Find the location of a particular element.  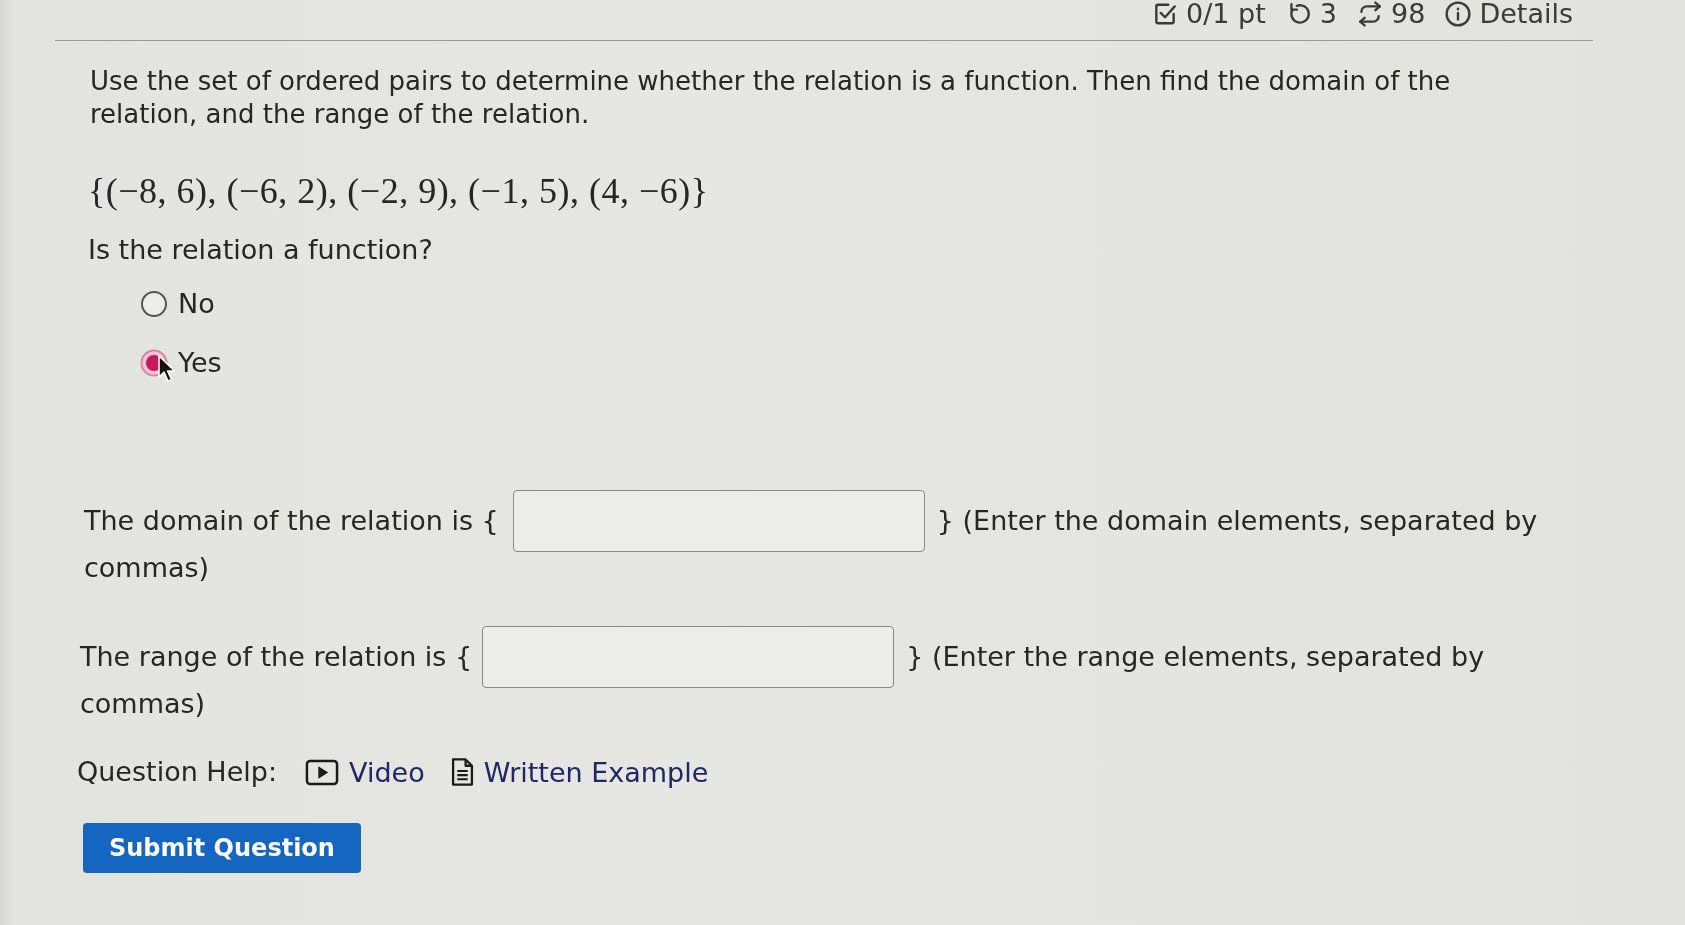

answer-prompt: The range of the relation is { is located at coordinates (276, 657).